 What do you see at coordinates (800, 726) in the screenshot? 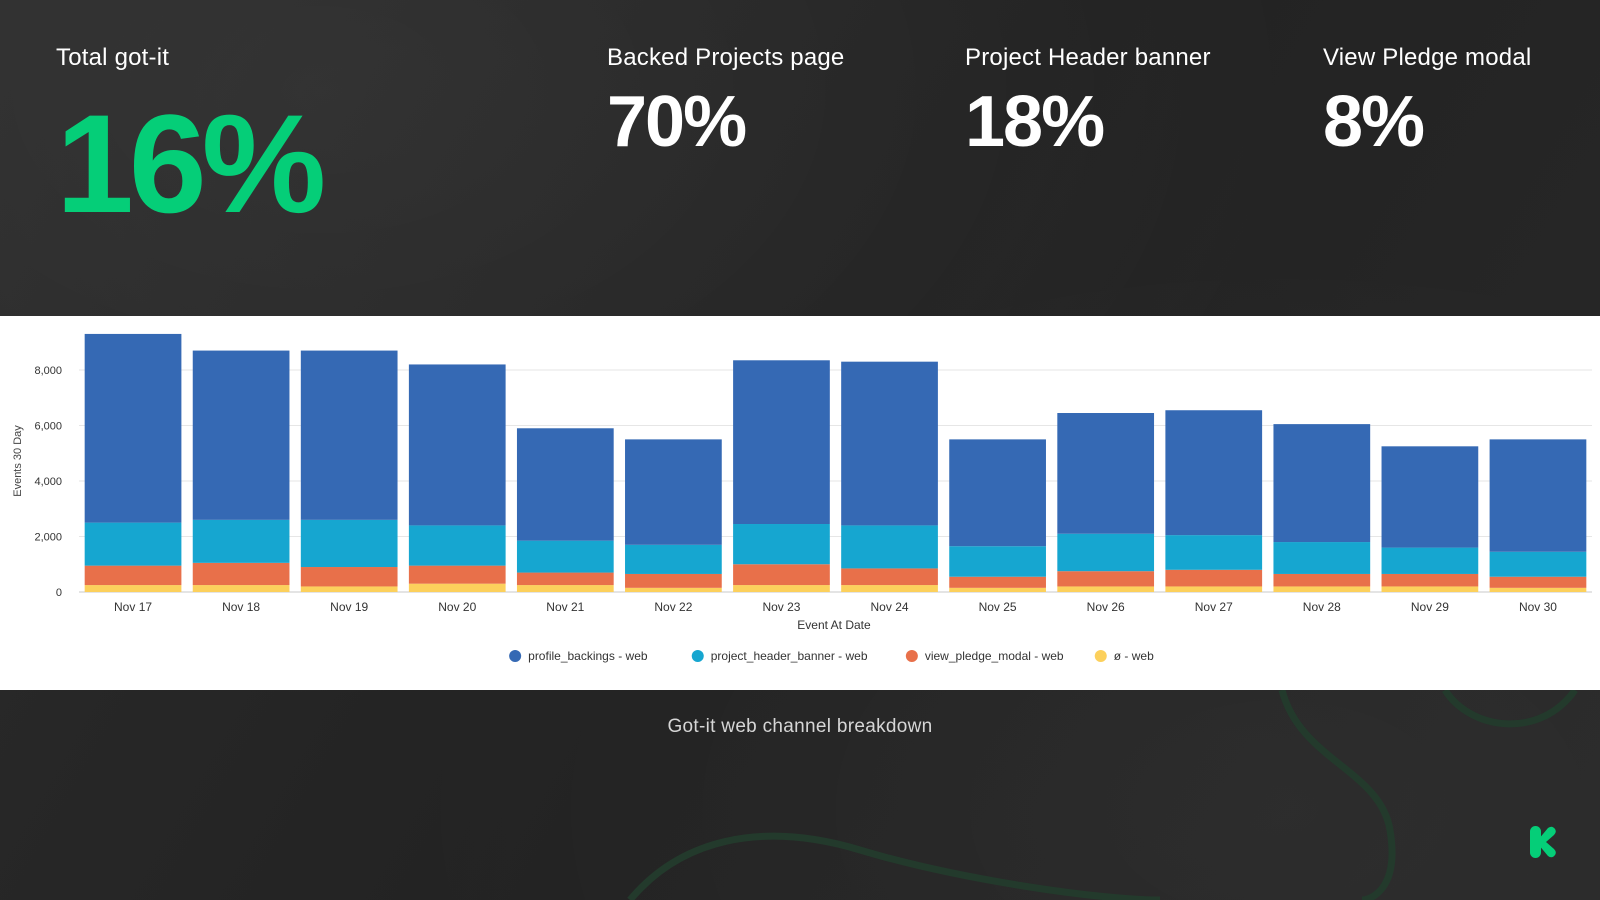
I see `chart-caption: Got-it web channel breakdown` at bounding box center [800, 726].